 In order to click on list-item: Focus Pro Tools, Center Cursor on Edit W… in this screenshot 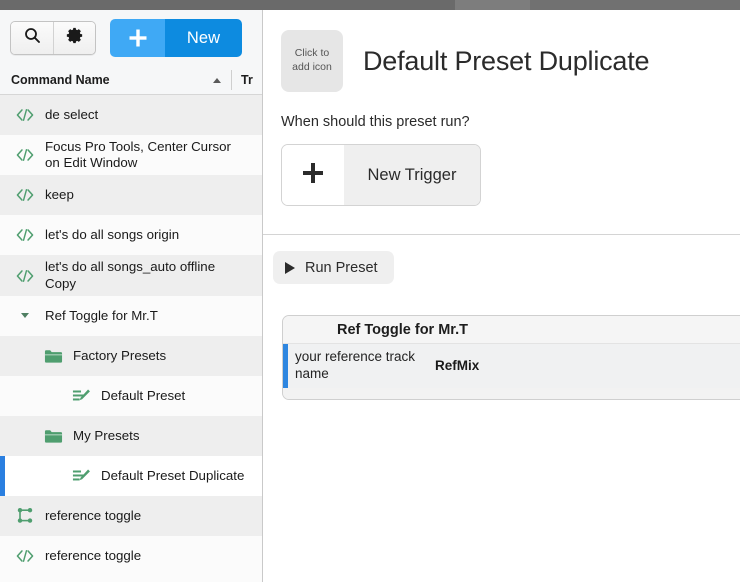, I will do `click(131, 155)`.